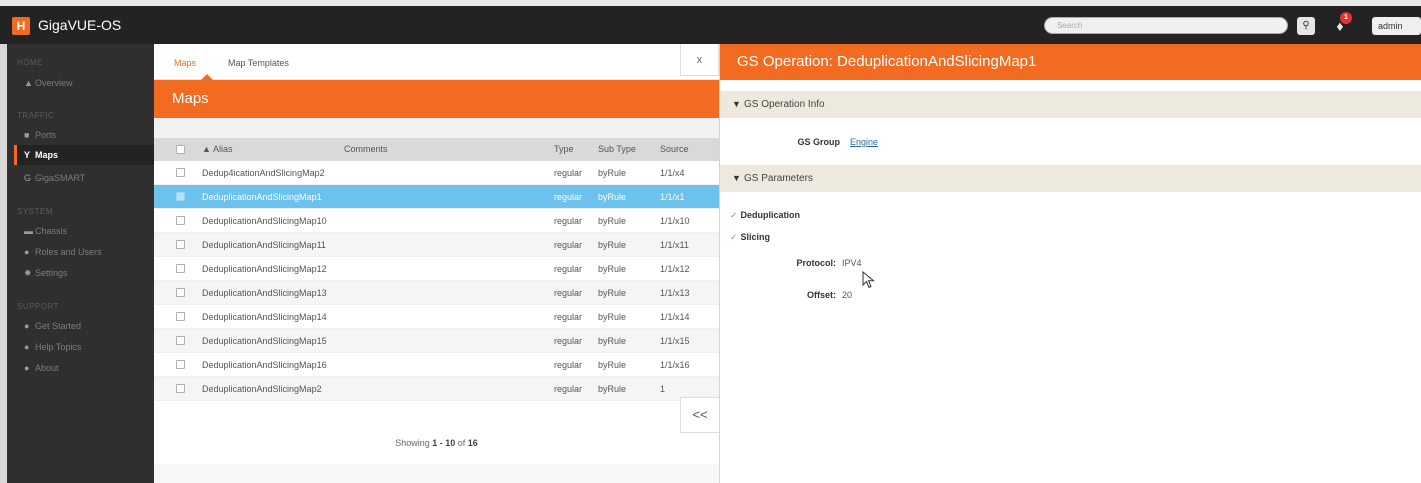 The width and height of the screenshot is (1421, 483). I want to click on cell-alias: DeduplicationAndSlicingMap12, so click(264, 269).